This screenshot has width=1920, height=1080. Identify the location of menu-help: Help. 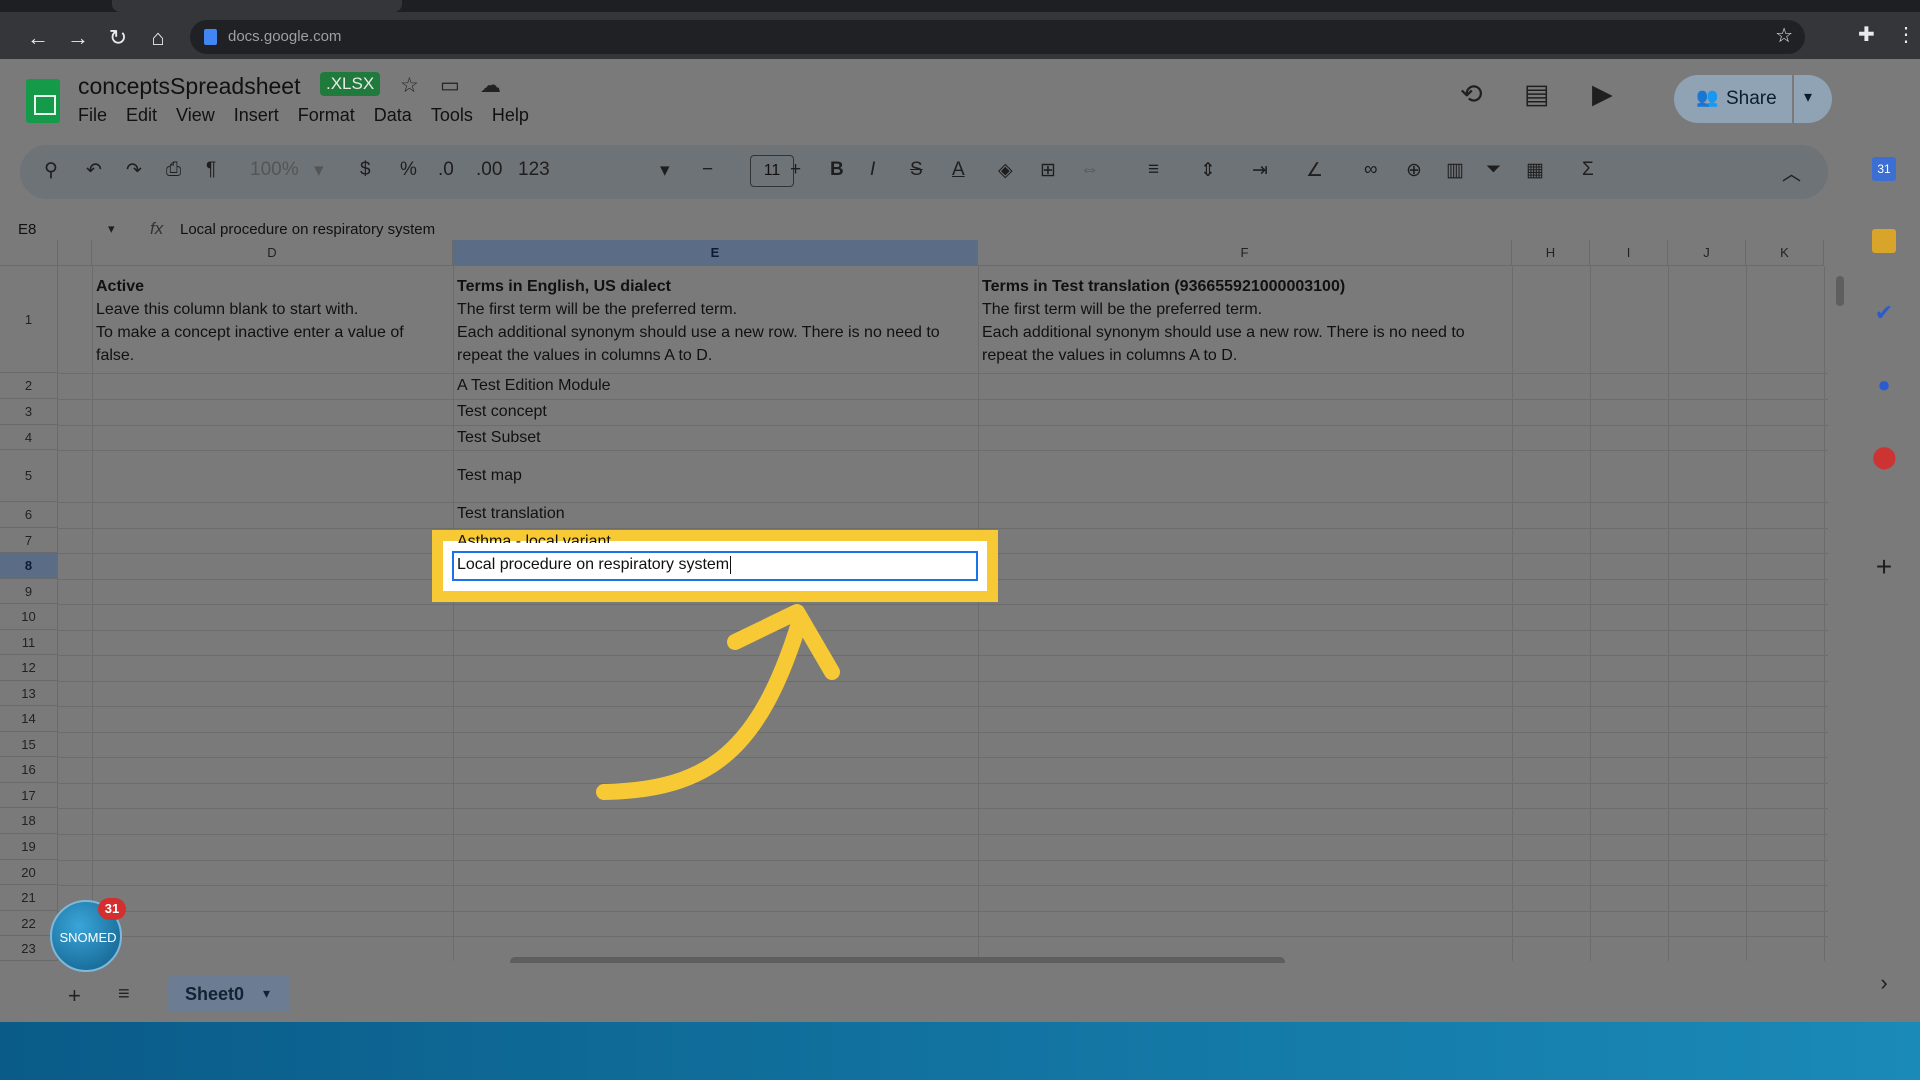
(510, 115).